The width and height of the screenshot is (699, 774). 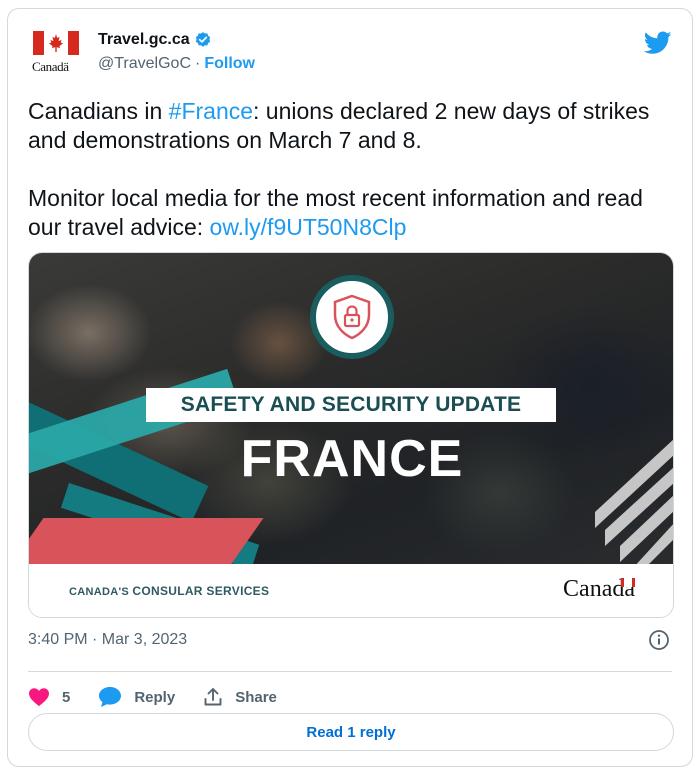 What do you see at coordinates (229, 64) in the screenshot?
I see `follow-button: Follow` at bounding box center [229, 64].